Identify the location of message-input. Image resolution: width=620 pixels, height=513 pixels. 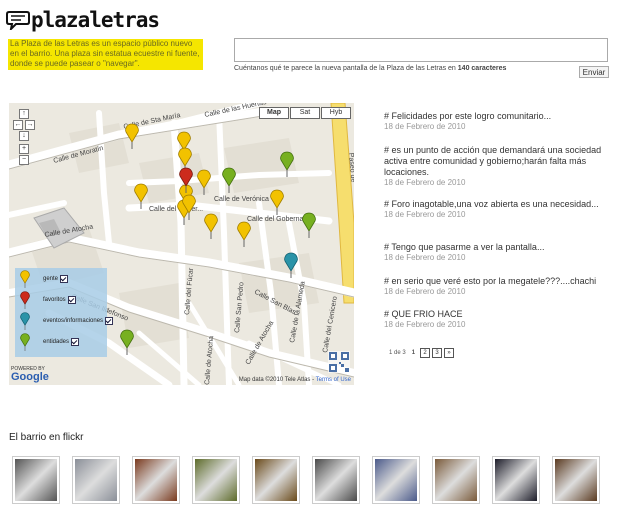
(421, 50).